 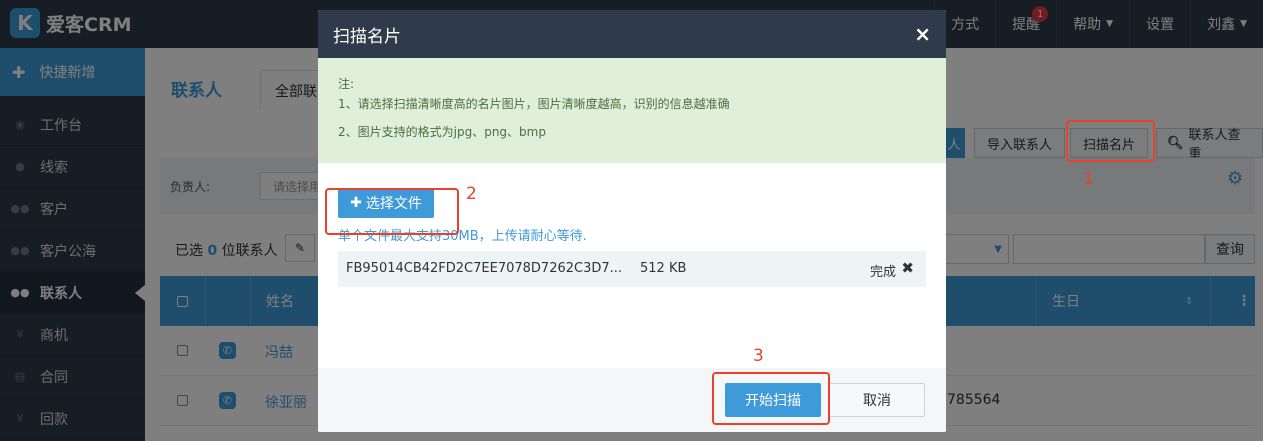 I want to click on dialog-title: 扫描名片, so click(x=367, y=36).